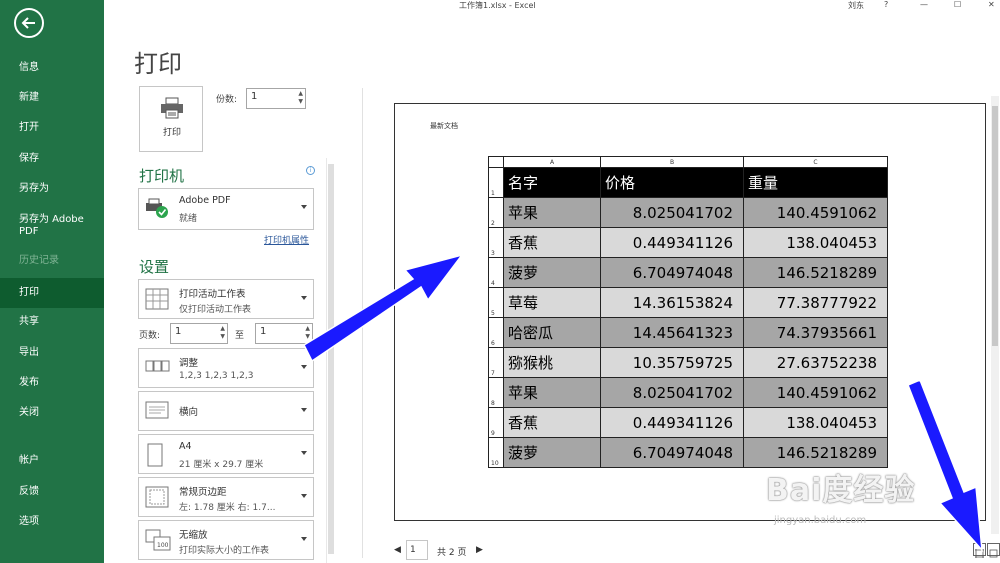  I want to click on printer-dropdown: Adobe PDF 就绪, so click(226, 209).